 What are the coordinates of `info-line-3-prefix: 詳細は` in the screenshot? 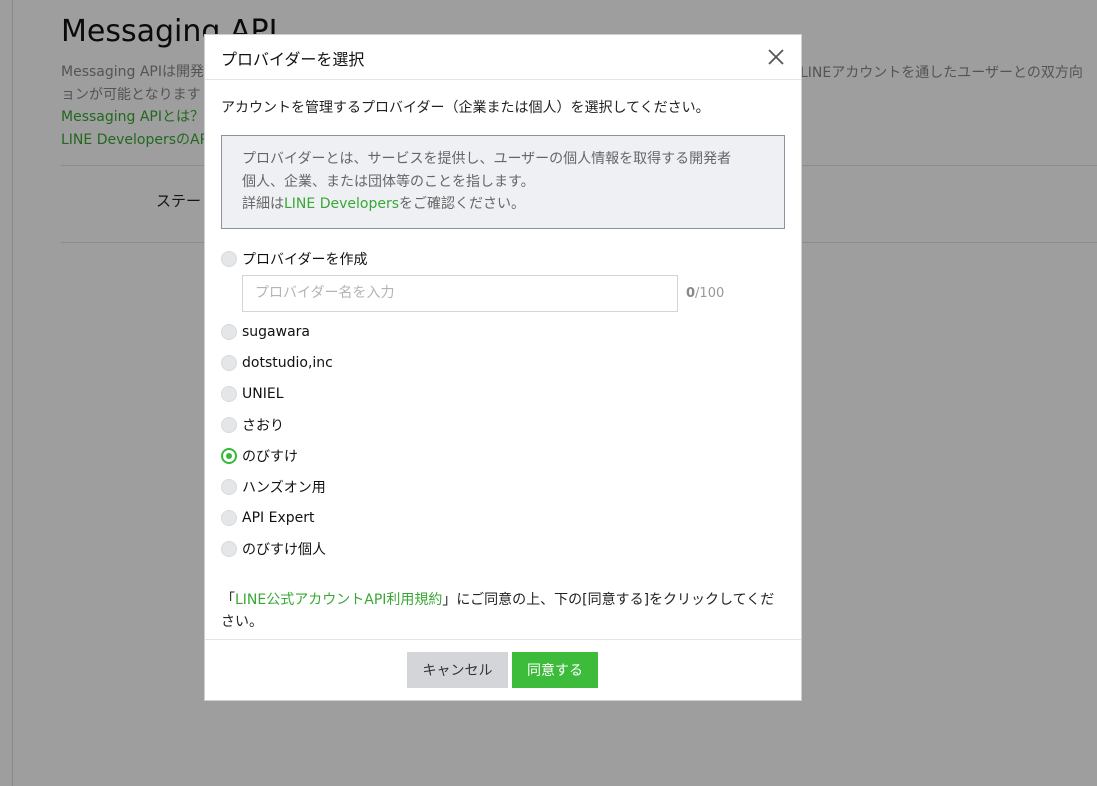 It's located at (263, 204).